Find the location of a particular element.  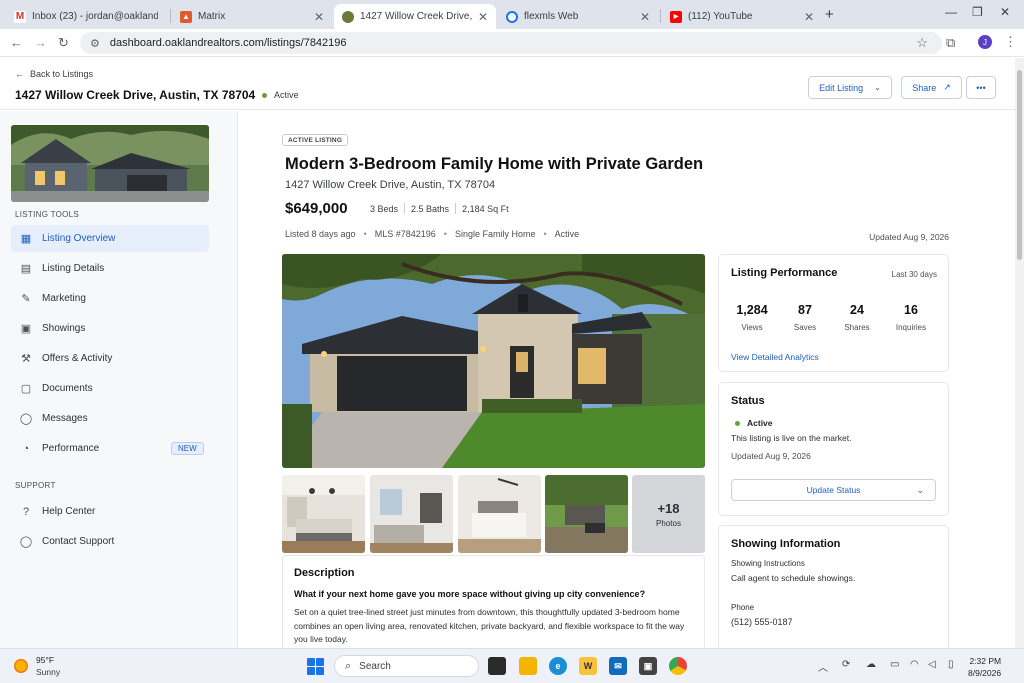

battery-icon: ▭ is located at coordinates (894, 664).